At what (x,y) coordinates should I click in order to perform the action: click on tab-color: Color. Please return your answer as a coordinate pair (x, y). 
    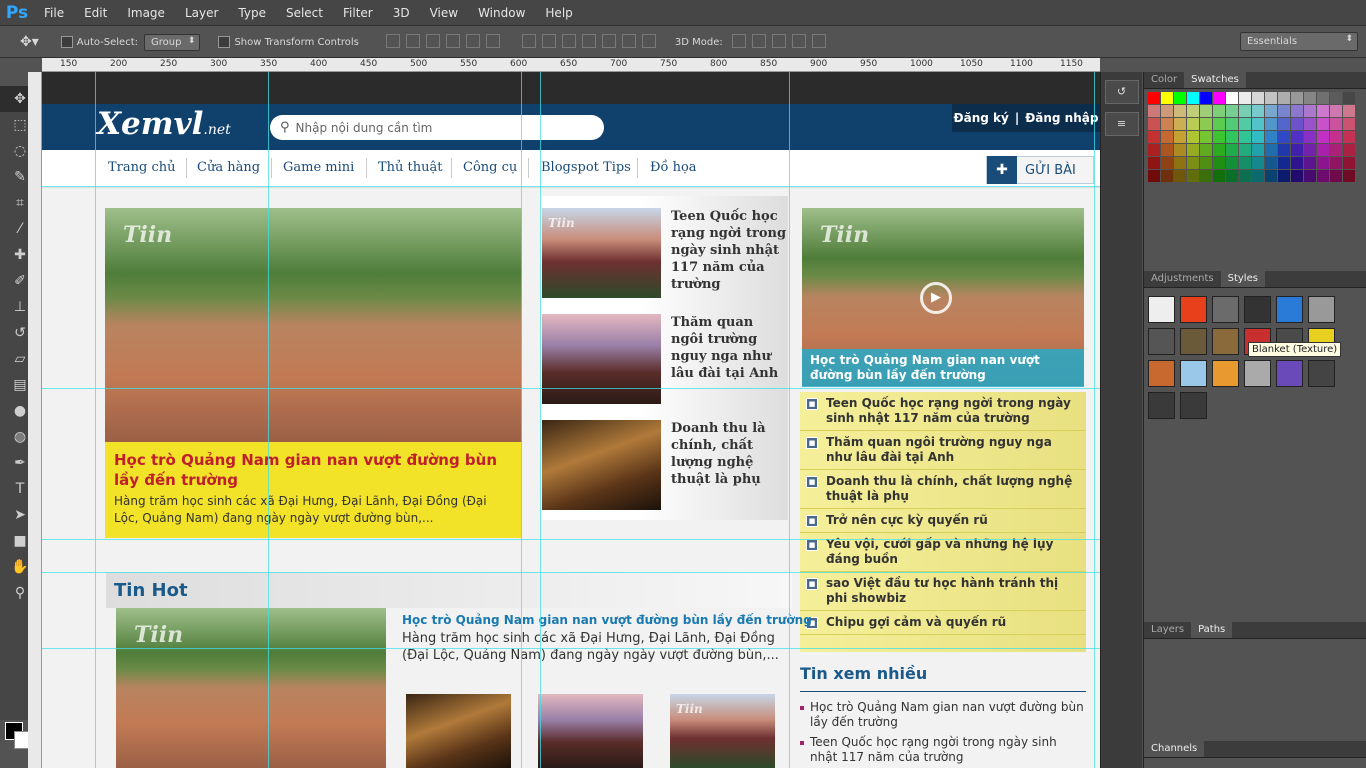
    Looking at the image, I should click on (1164, 80).